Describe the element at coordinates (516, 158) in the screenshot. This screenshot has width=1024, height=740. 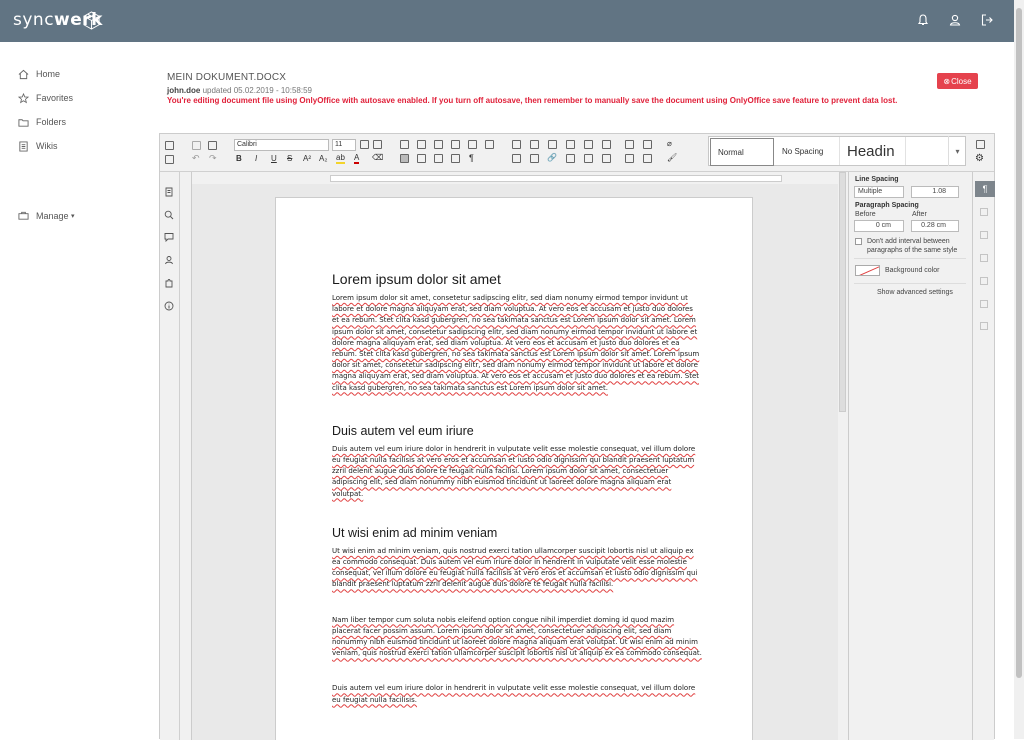
I see `page-break-icon` at that location.